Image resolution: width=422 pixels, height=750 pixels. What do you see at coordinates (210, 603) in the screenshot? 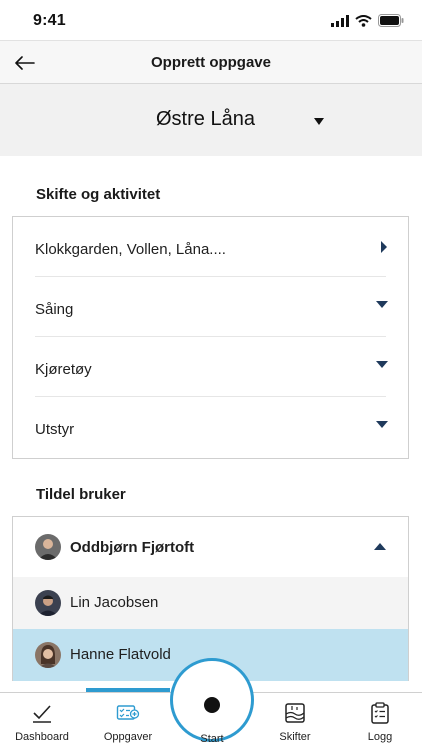
I see `user-option: Lin Jacobsen` at bounding box center [210, 603].